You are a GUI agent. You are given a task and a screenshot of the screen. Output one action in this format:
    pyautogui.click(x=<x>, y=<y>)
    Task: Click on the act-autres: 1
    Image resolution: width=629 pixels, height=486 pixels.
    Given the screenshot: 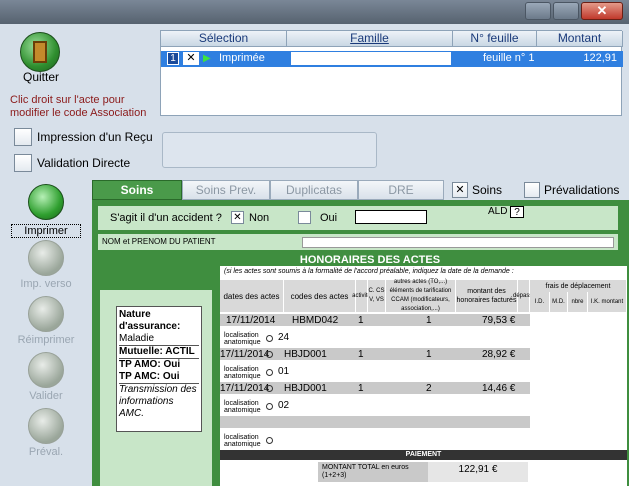 What is the action you would take?
    pyautogui.click(x=429, y=320)
    